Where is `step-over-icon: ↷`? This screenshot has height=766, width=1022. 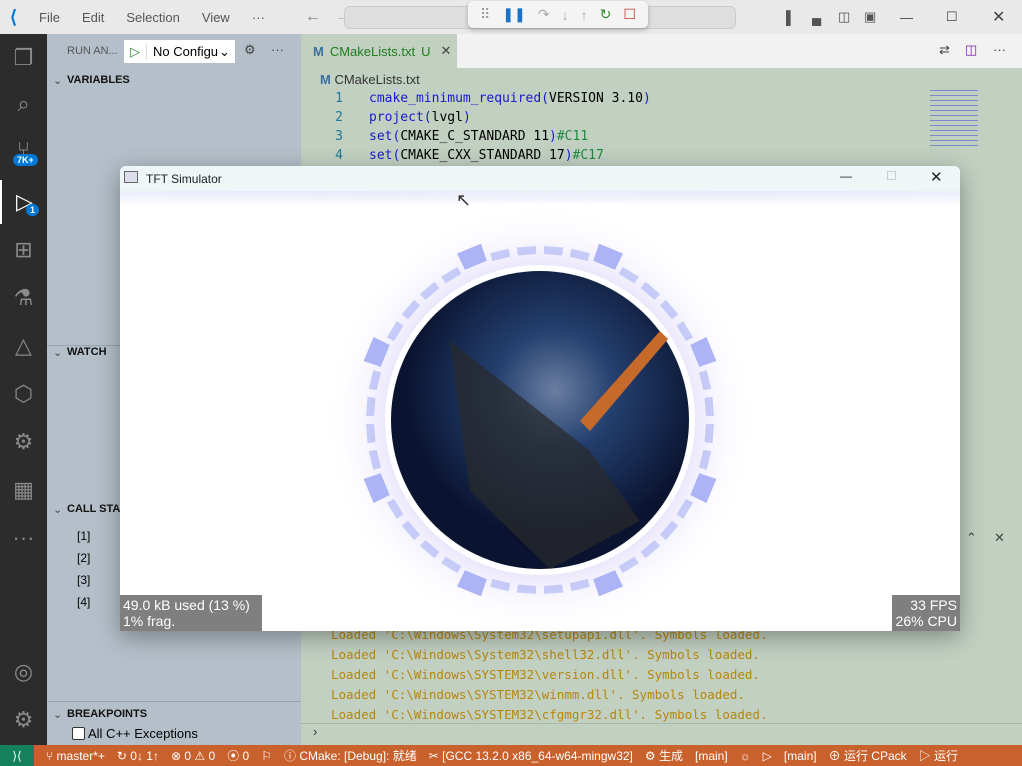 step-over-icon: ↷ is located at coordinates (544, 14).